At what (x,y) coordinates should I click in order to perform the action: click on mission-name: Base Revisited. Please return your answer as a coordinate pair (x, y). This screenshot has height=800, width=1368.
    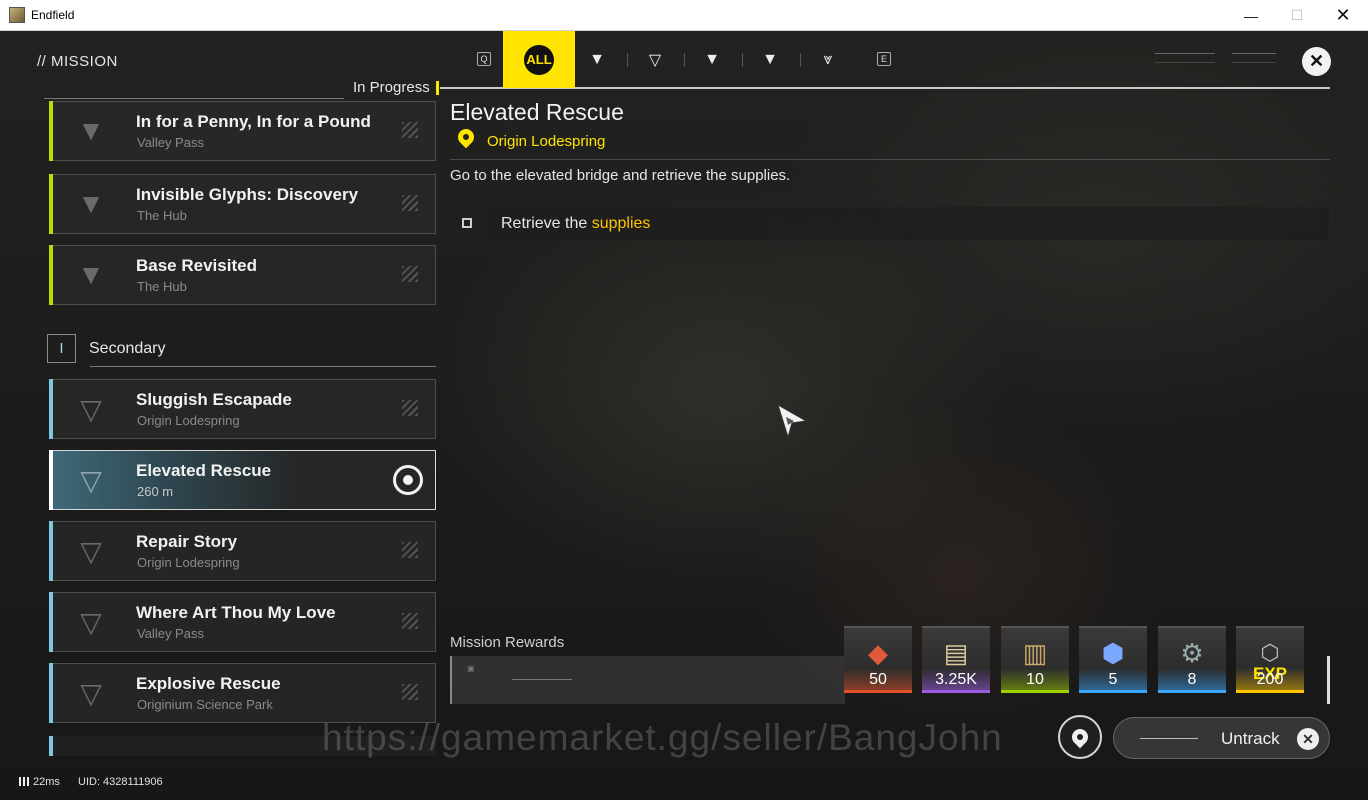
    Looking at the image, I should click on (196, 265).